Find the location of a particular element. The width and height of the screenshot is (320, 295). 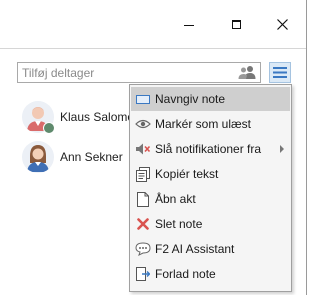

menu-item-label: Navngiv note is located at coordinates (190, 99).